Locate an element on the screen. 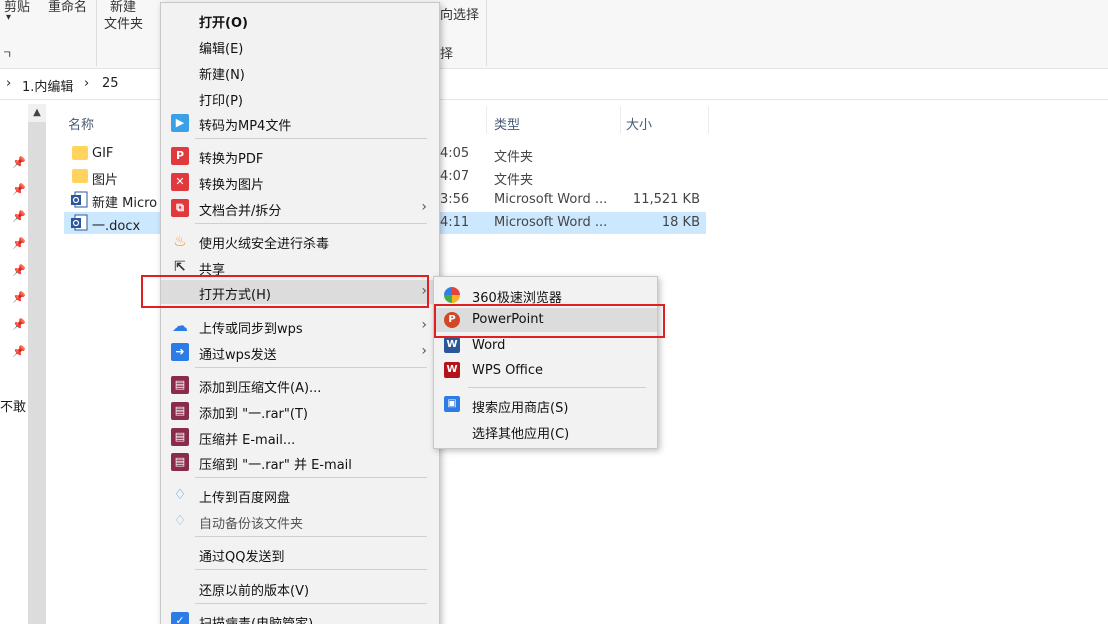 This screenshot has height=624, width=1108. ribbon-select-button: 向选择 is located at coordinates (459, 13).